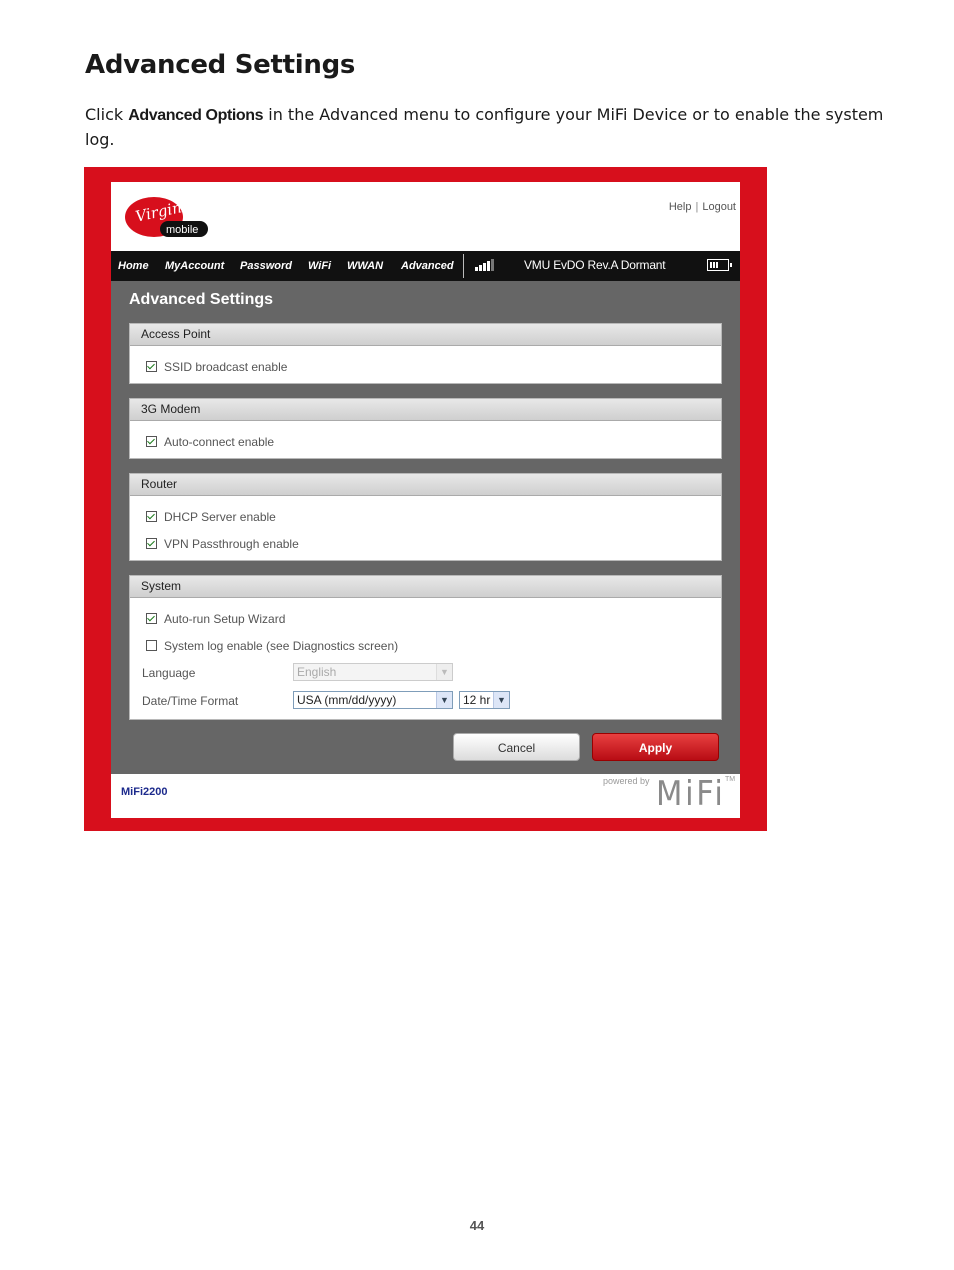 This screenshot has width=954, height=1270. What do you see at coordinates (425, 796) in the screenshot?
I see `footer: MiFi2200 powered by MiFi TM` at bounding box center [425, 796].